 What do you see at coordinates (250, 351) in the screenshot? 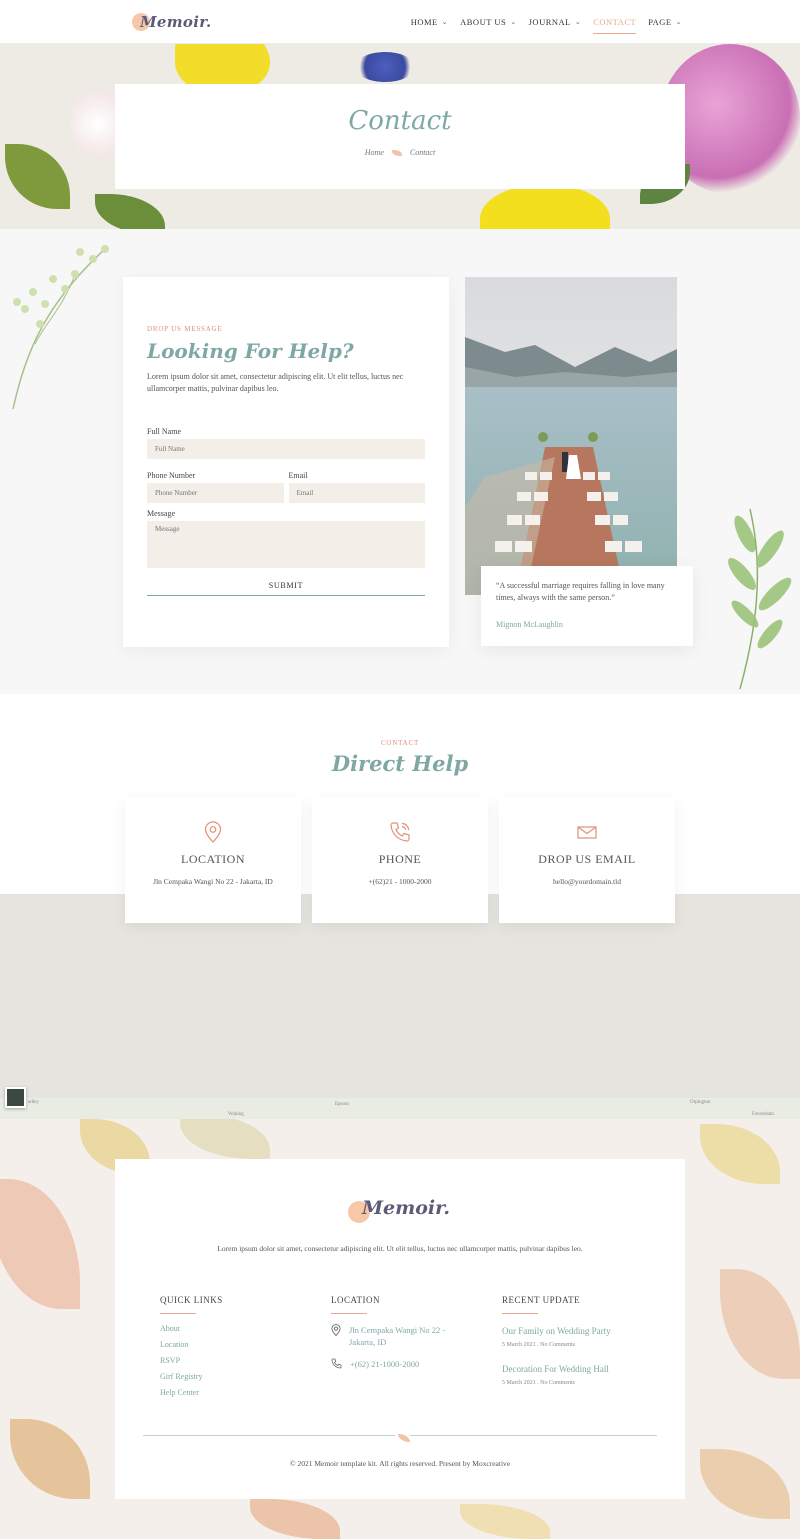
I see `form-heading: Looking For Help?` at bounding box center [250, 351].